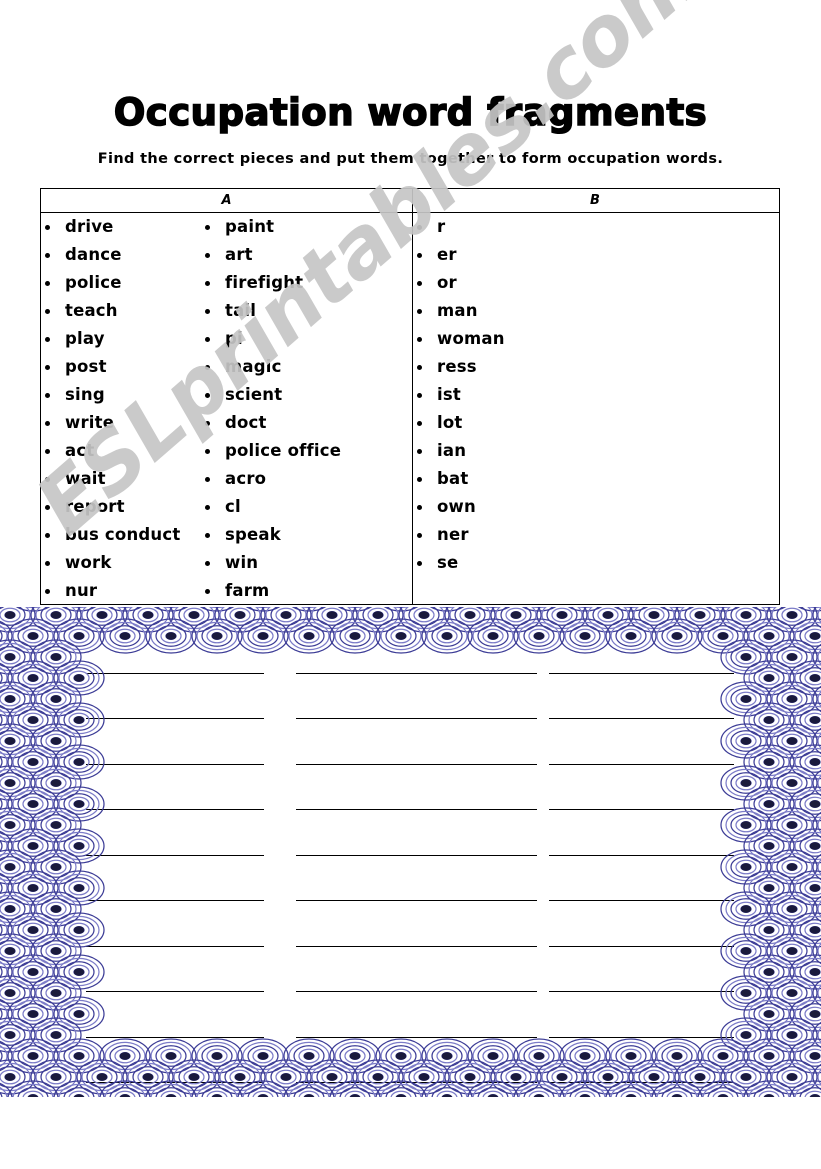 The width and height of the screenshot is (821, 1169). Describe the element at coordinates (91, 310) in the screenshot. I see `fragment-label: teach` at that location.